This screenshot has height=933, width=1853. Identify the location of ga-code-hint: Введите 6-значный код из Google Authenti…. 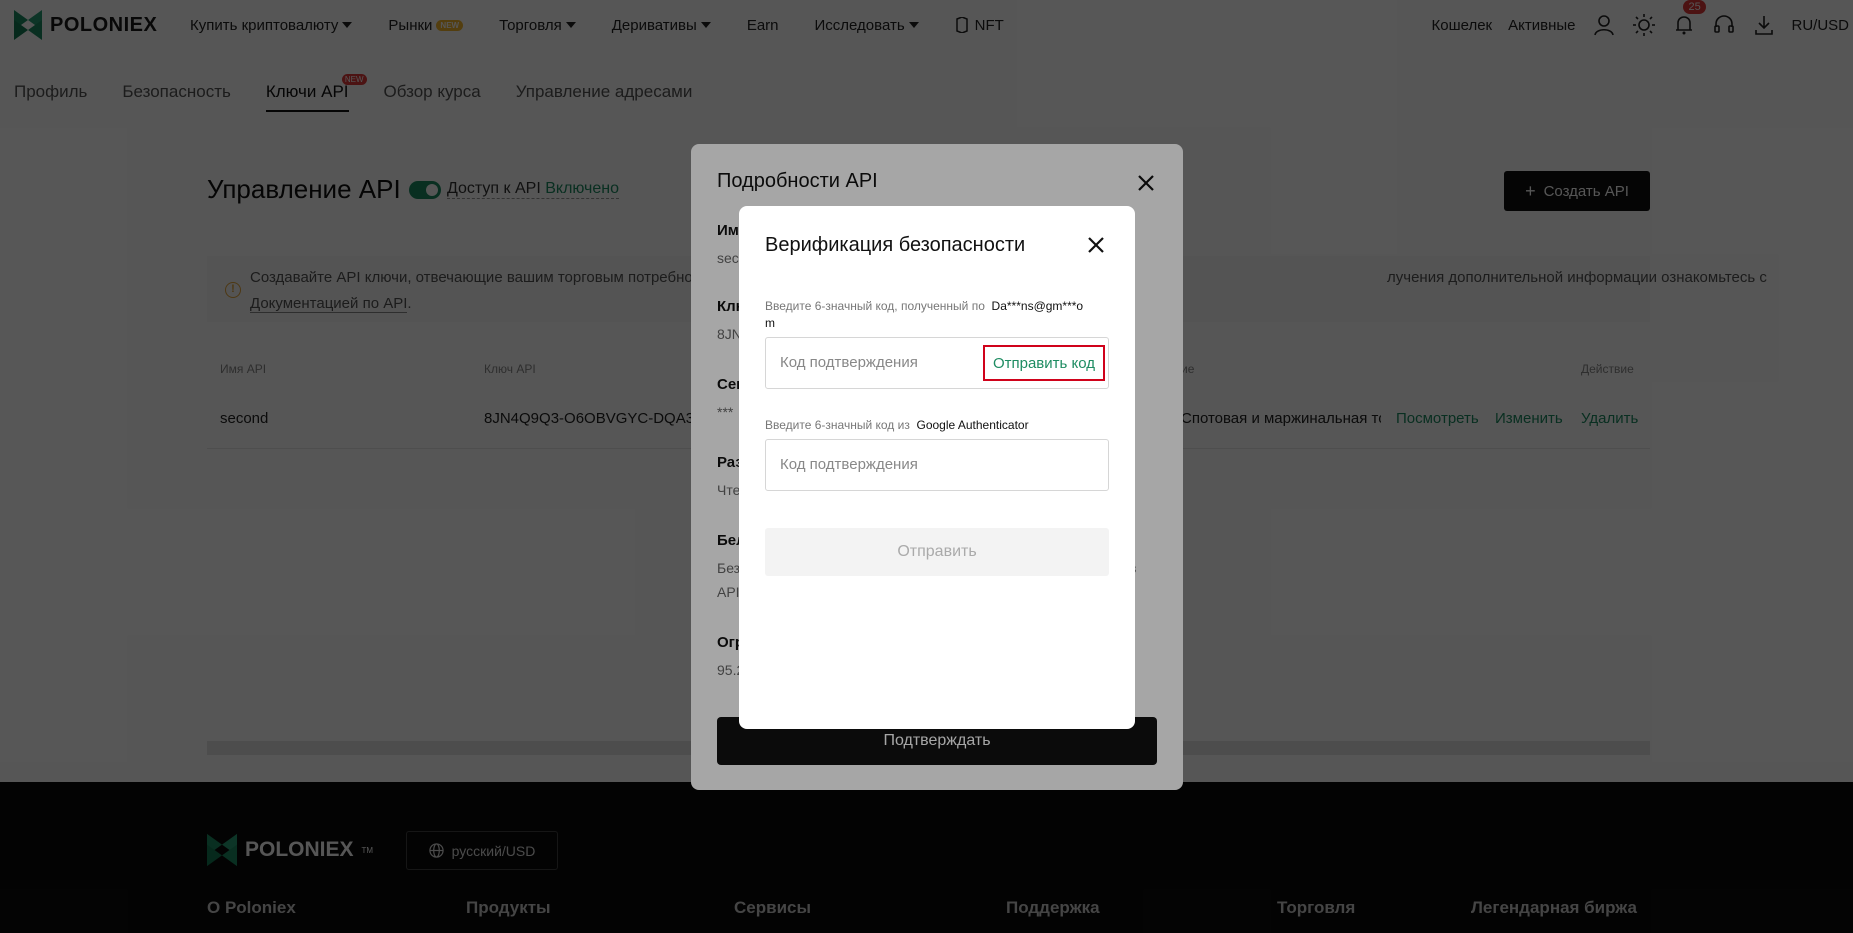
(940, 425).